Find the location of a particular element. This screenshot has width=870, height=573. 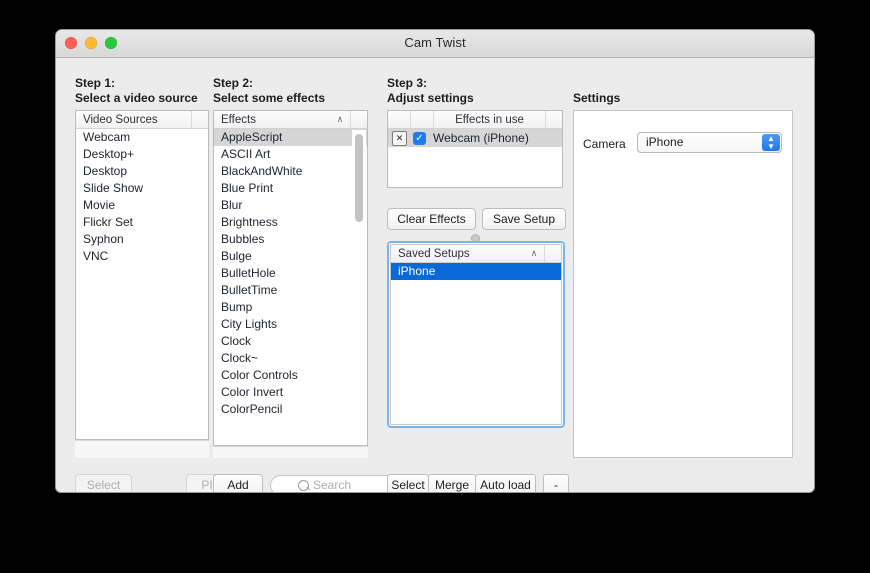

effects-scrollbar is located at coordinates (359, 287).